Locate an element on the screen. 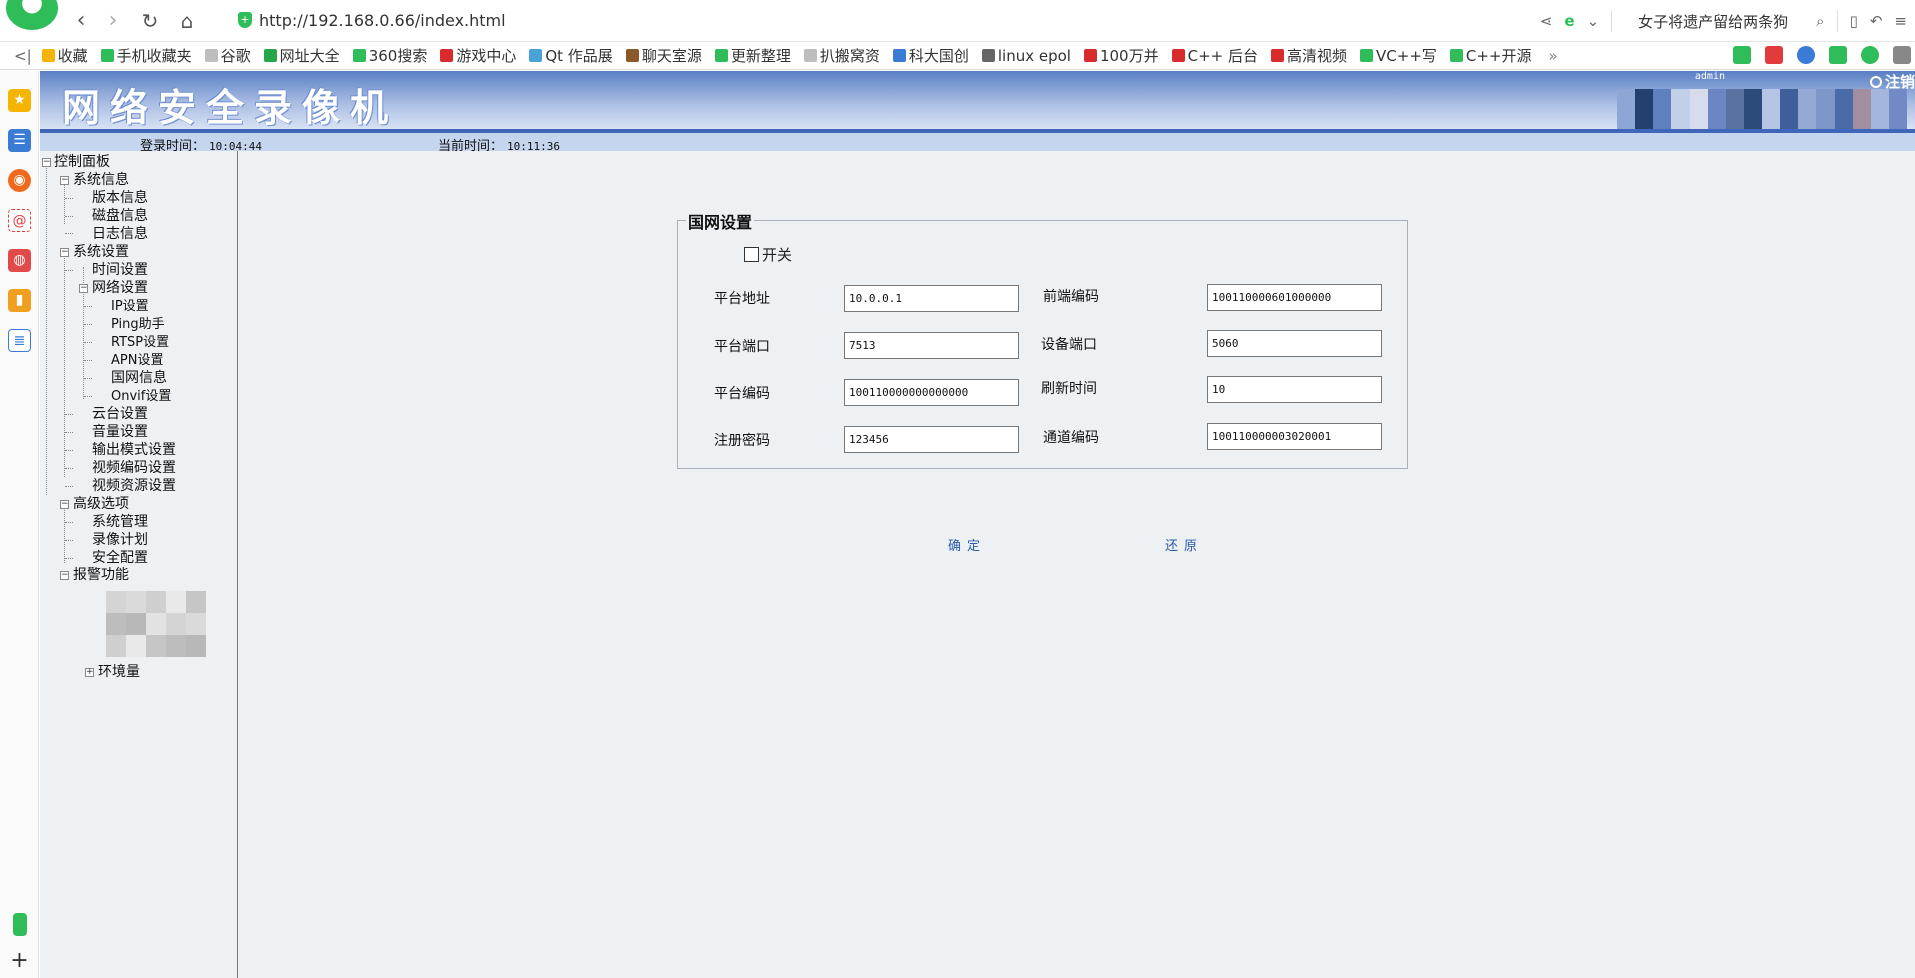  front-code-input is located at coordinates (1294, 297).